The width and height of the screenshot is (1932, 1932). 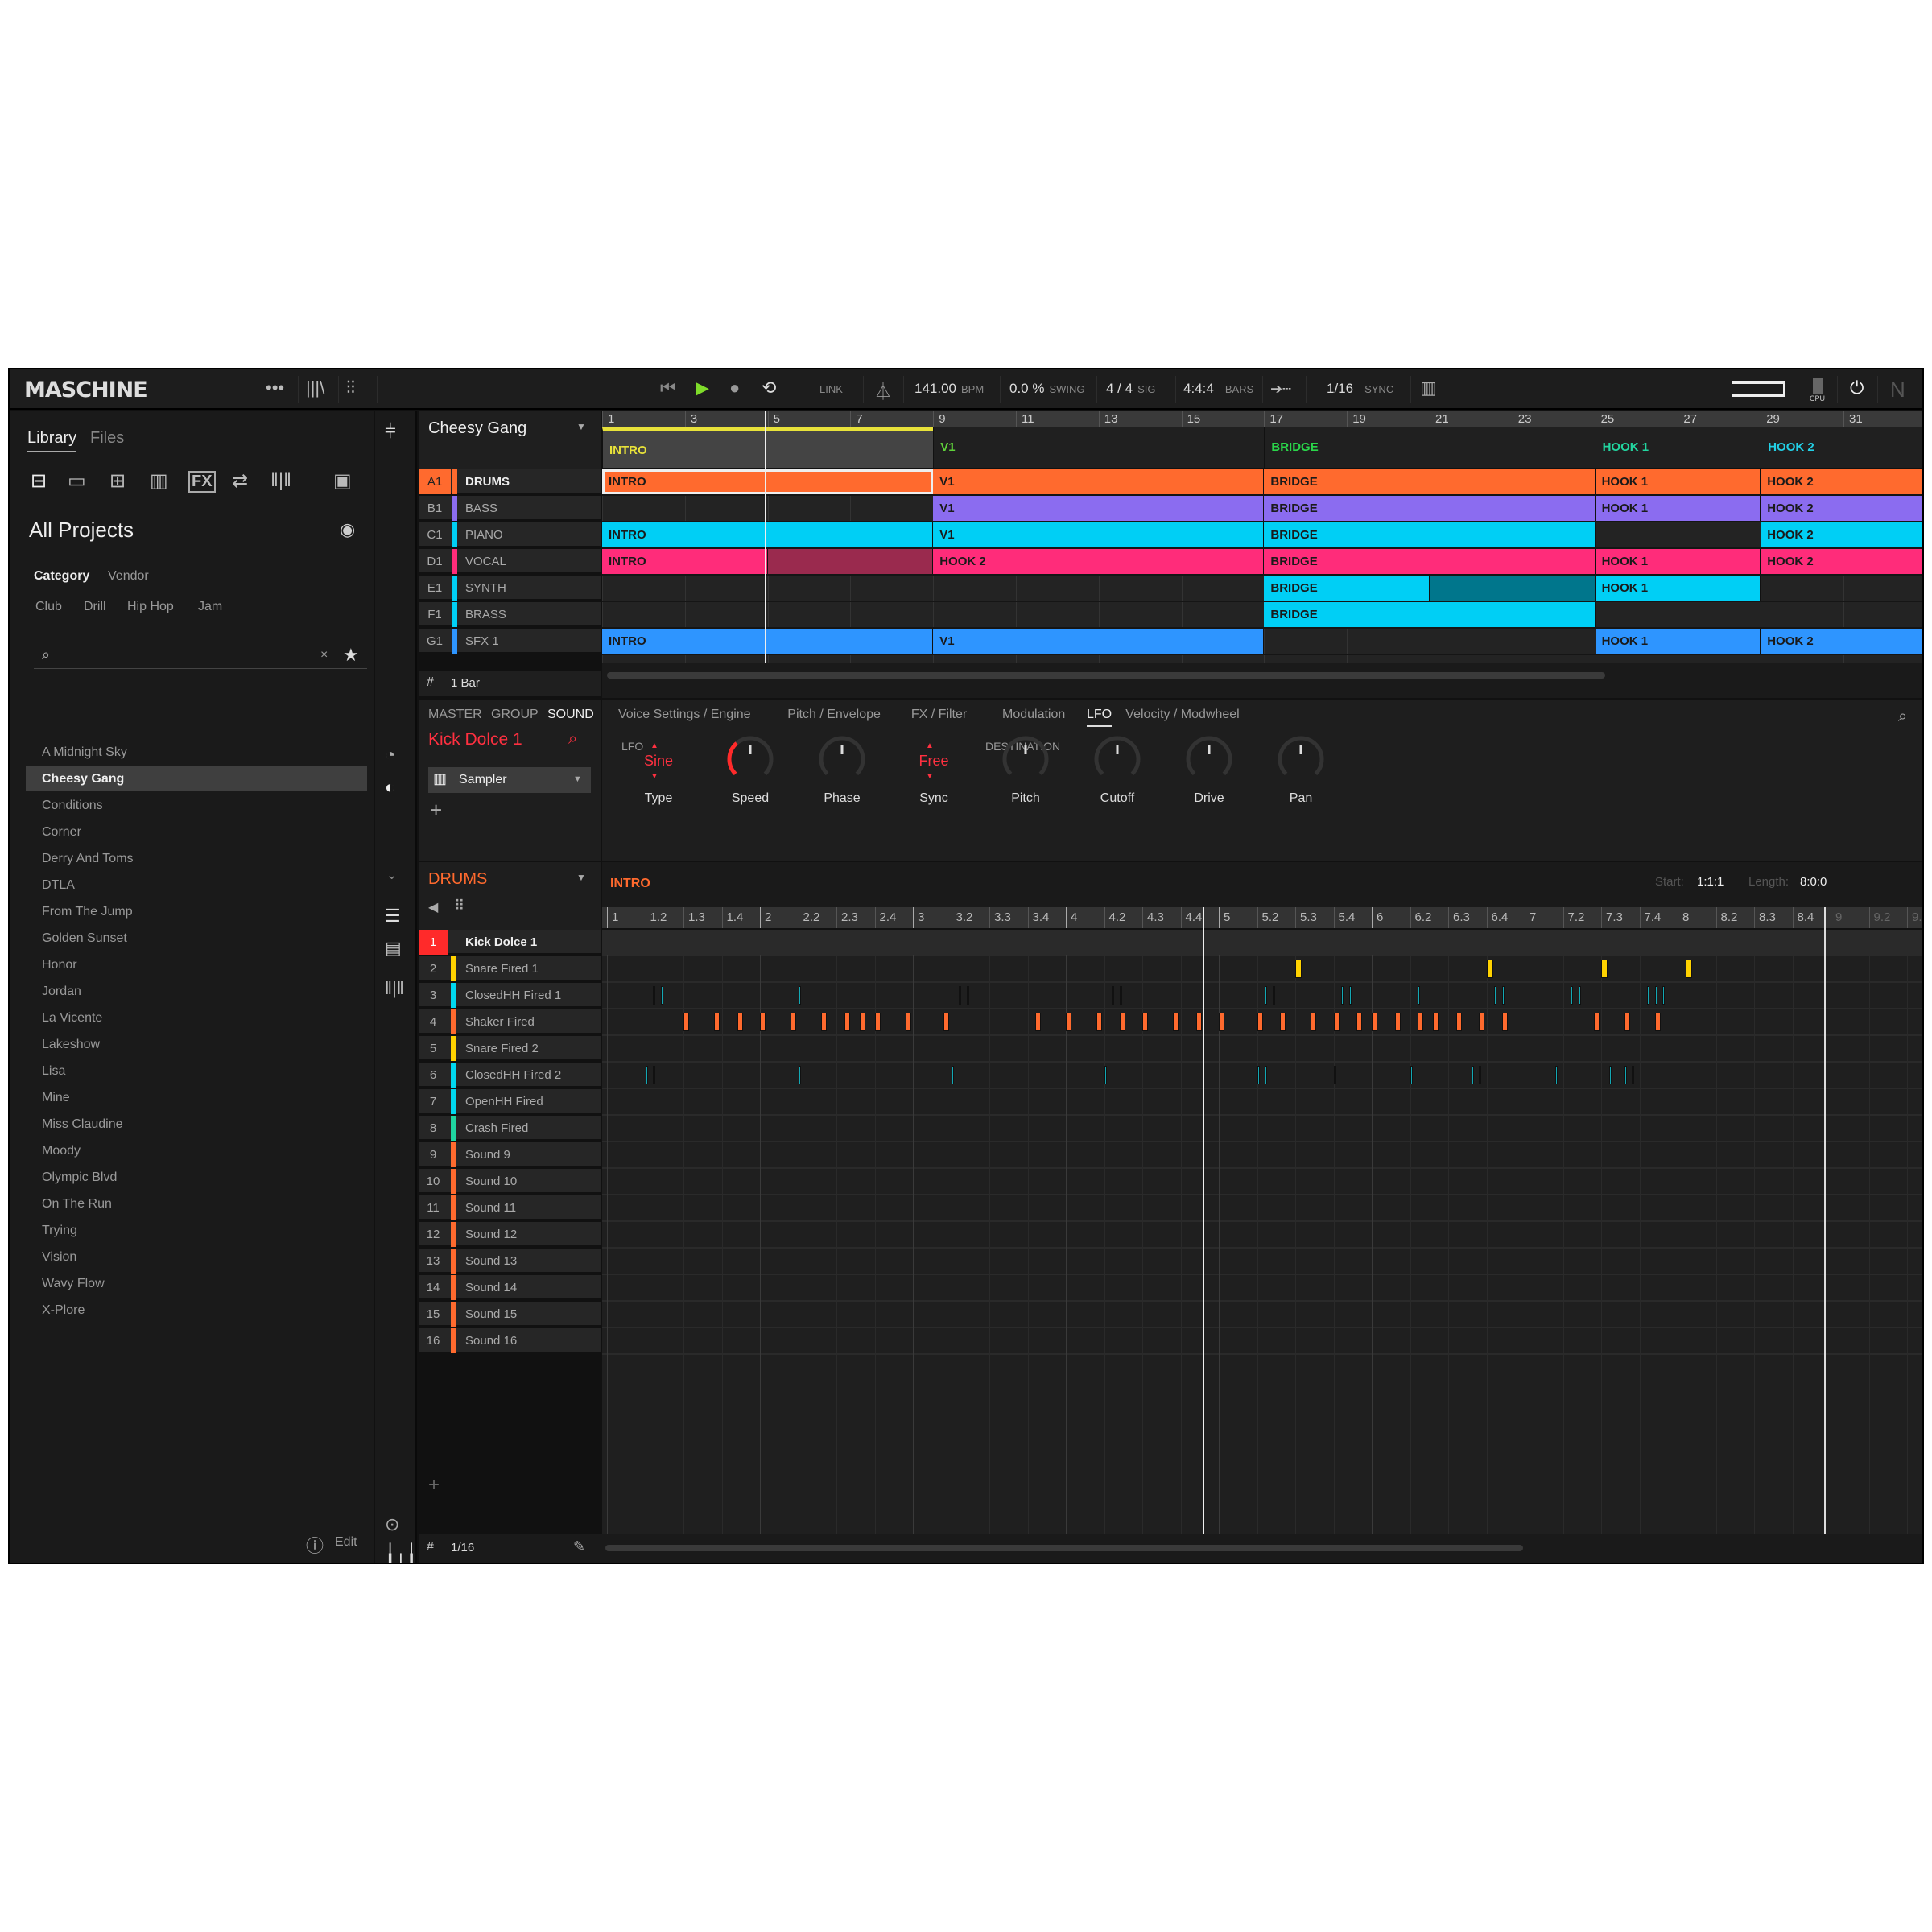 What do you see at coordinates (390, 432) in the screenshot?
I see `arranger-icon: ⫩` at bounding box center [390, 432].